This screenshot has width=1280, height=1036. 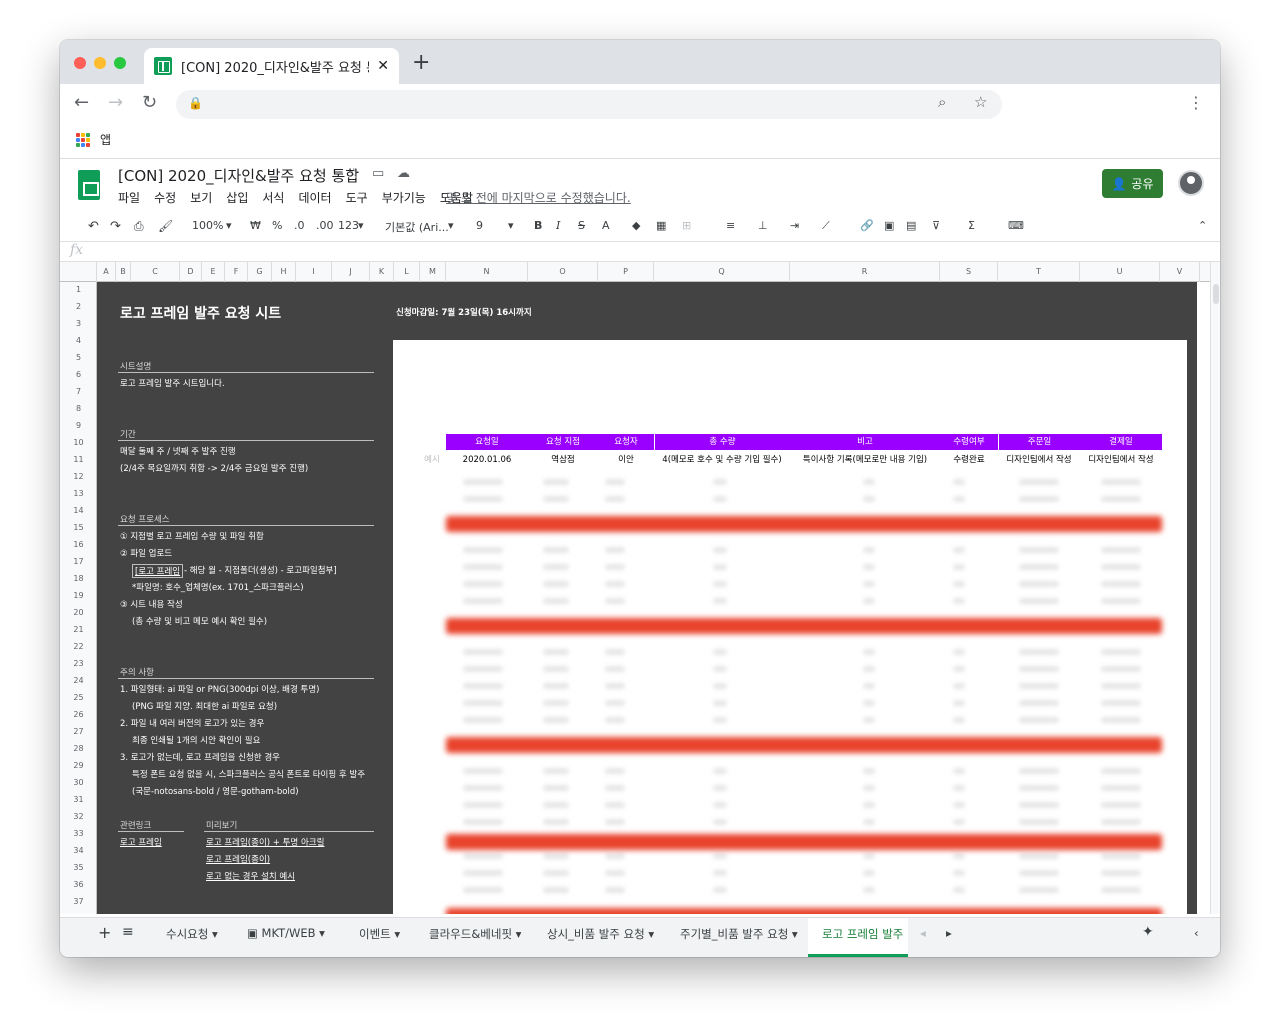 What do you see at coordinates (100, 63) in the screenshot?
I see `minimize-window-button` at bounding box center [100, 63].